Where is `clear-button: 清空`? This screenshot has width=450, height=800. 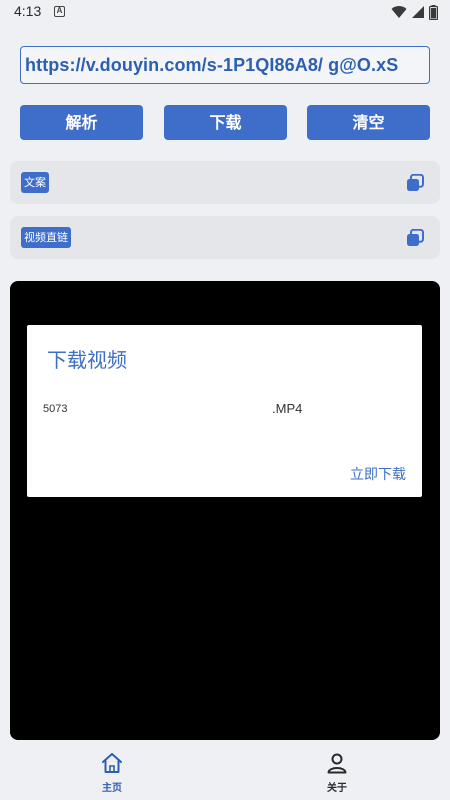
clear-button: 清空 is located at coordinates (368, 122).